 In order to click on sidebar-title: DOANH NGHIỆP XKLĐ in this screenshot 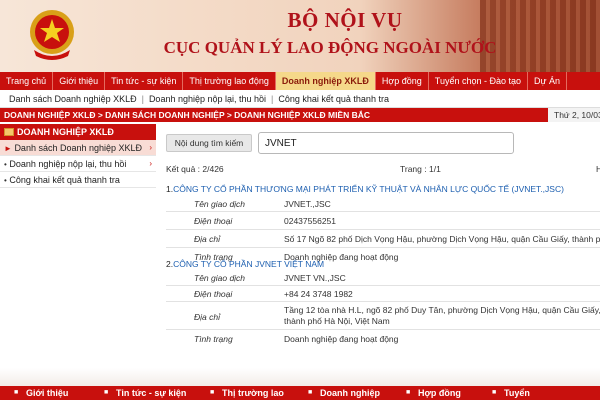, I will do `click(78, 132)`.